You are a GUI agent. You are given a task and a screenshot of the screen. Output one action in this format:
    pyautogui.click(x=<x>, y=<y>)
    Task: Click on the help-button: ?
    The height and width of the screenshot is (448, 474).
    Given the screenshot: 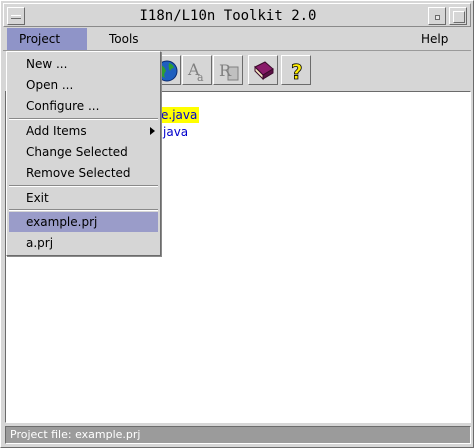 What is the action you would take?
    pyautogui.click(x=296, y=70)
    